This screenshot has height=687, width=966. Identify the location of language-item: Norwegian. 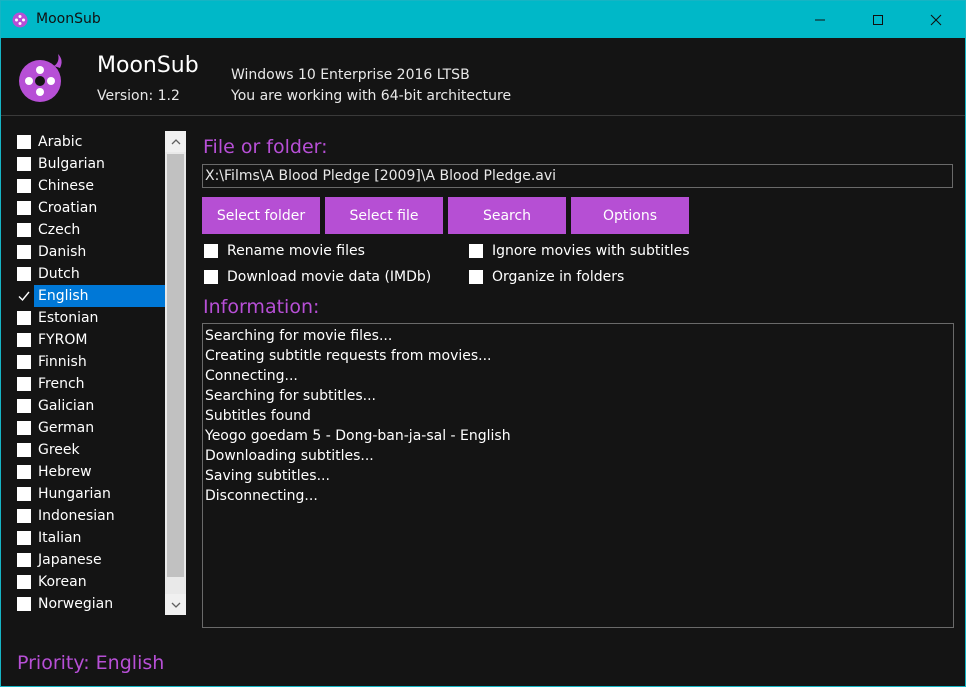
(88, 604).